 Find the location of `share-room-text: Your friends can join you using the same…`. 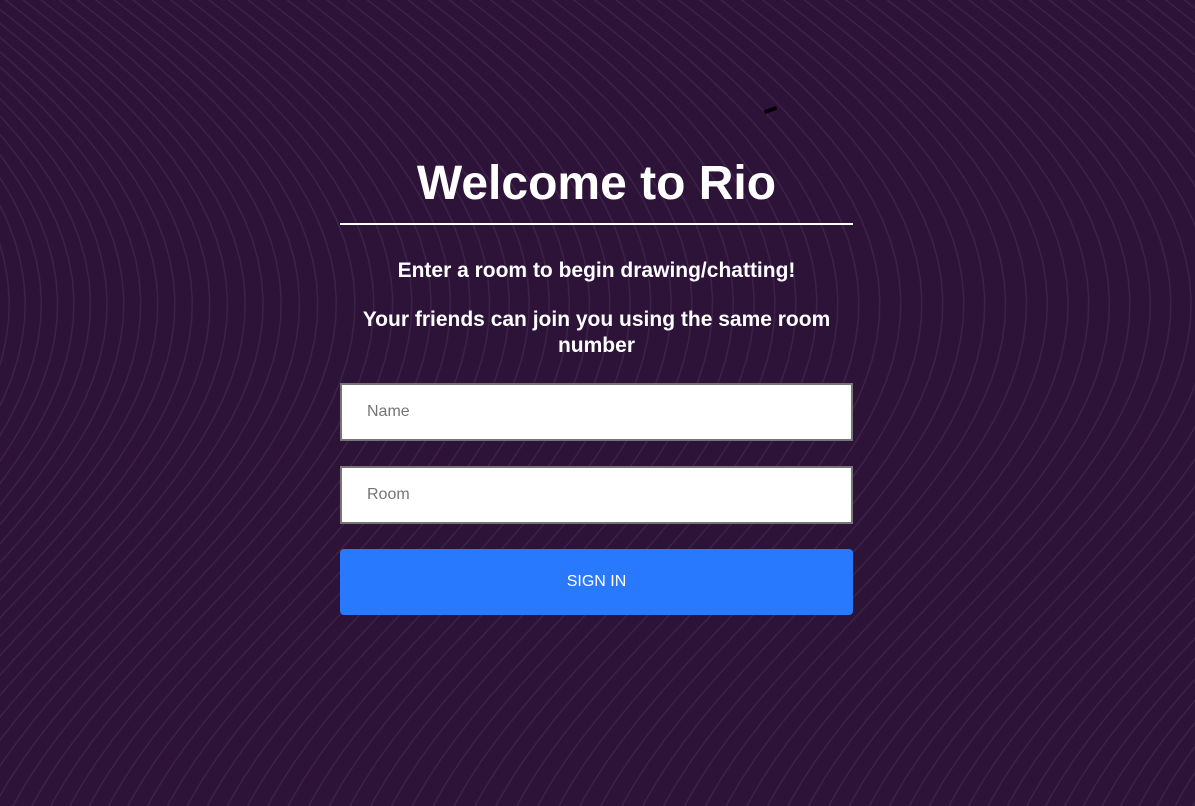

share-room-text: Your friends can join you using the same… is located at coordinates (596, 332).